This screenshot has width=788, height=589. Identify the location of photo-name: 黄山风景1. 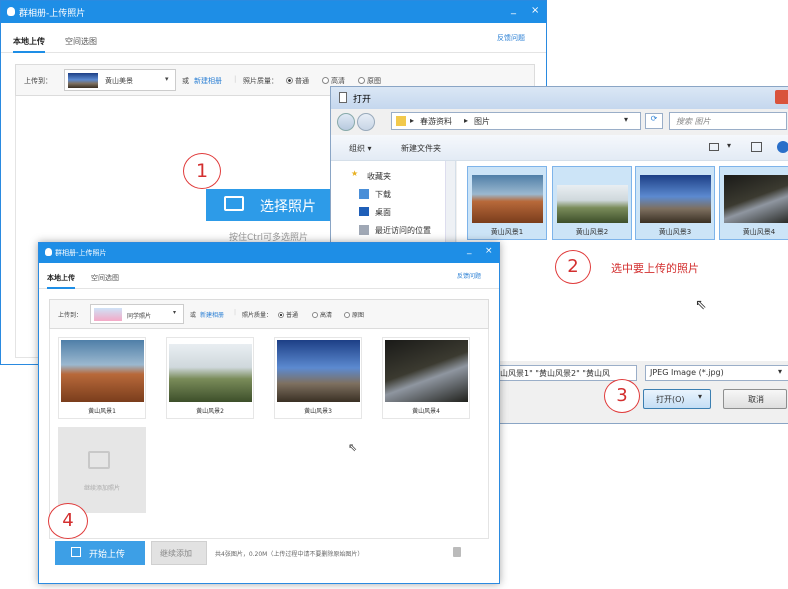
(102, 411).